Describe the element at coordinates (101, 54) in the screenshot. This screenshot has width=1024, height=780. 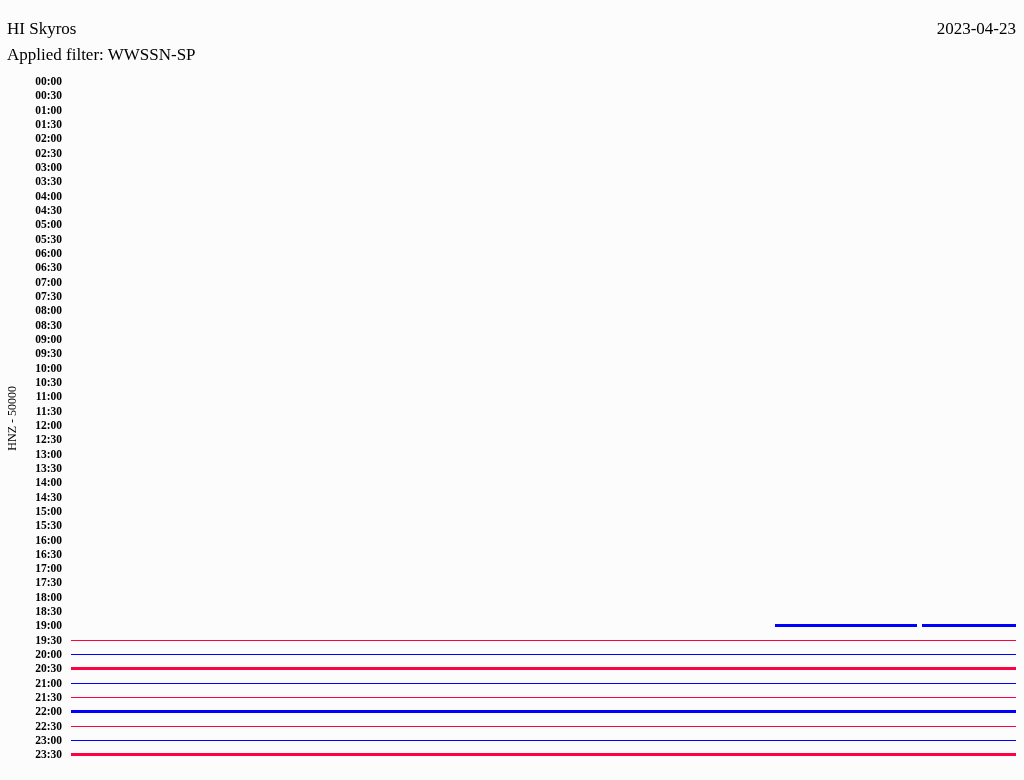
I see `filter-label: Applied filter: WWSSN-SP` at that location.